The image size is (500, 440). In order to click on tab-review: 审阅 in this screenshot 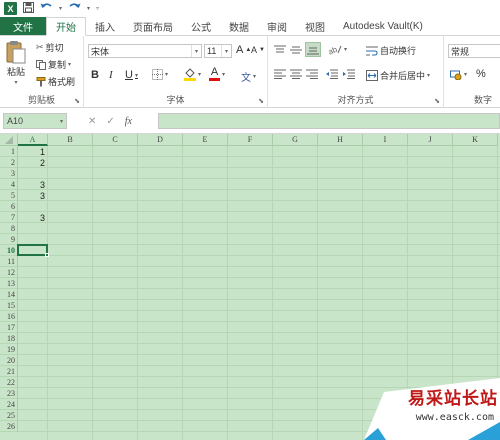, I will do `click(277, 26)`.